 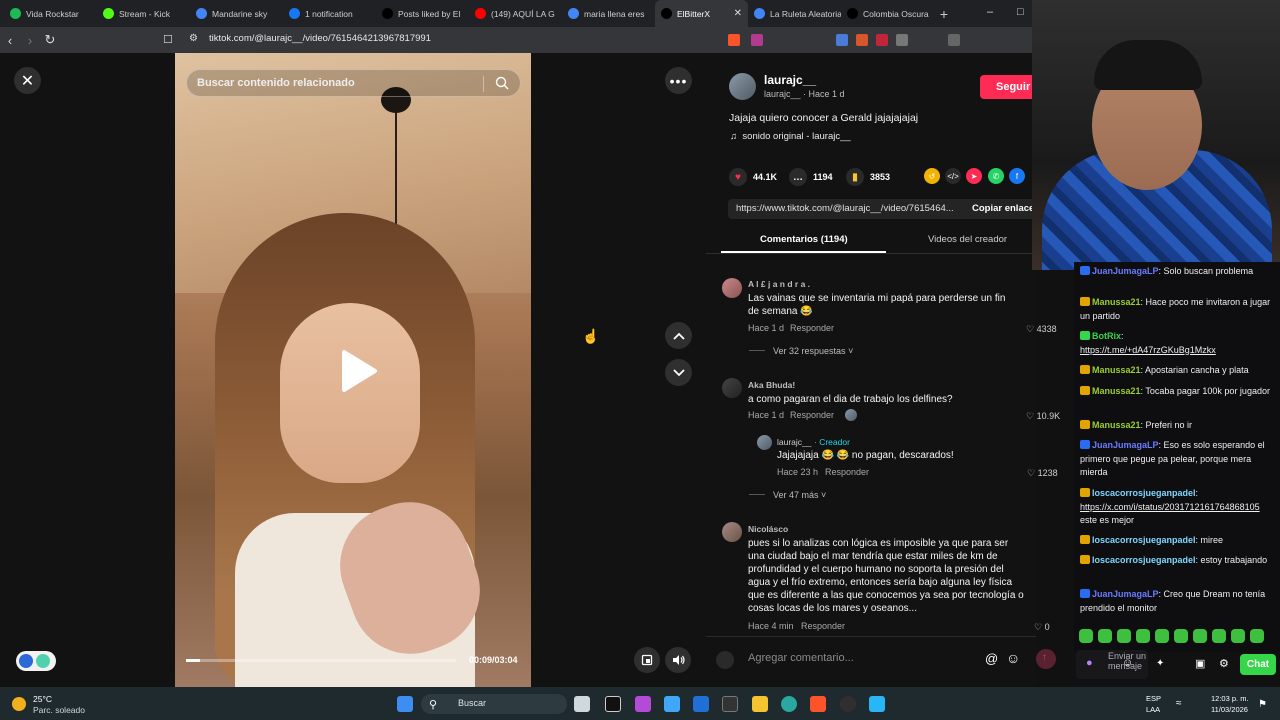 What do you see at coordinates (764, 442) in the screenshot?
I see `reply-author-avatar` at bounding box center [764, 442].